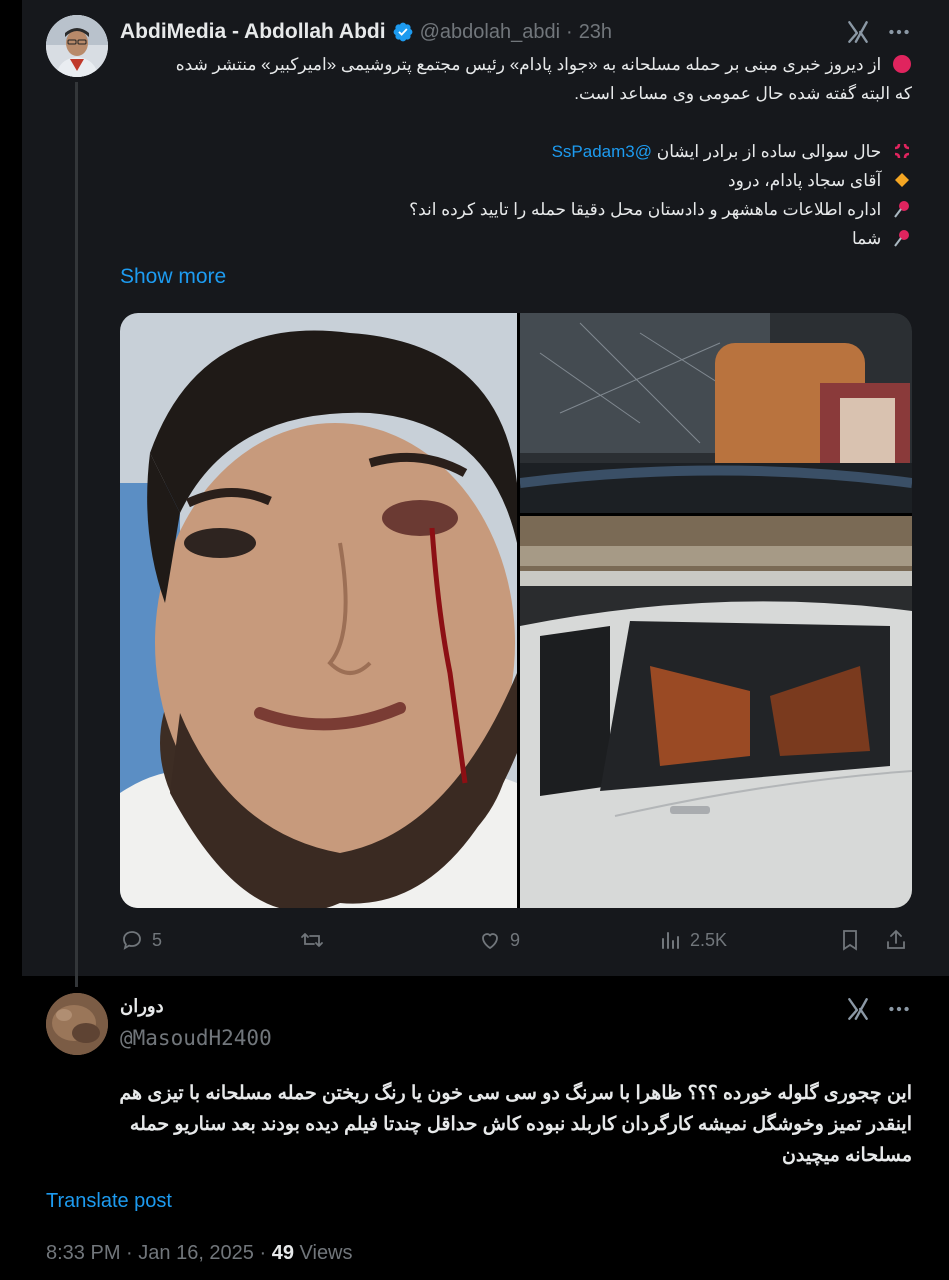  I want to click on views-icon, so click(670, 940).